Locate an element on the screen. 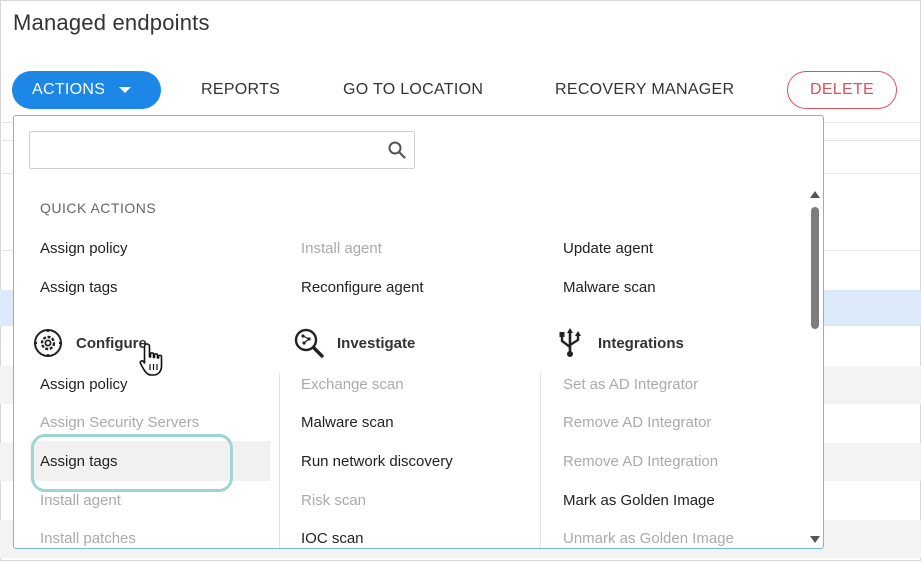  integrations-remove-ad-integration: Remove AD Integration is located at coordinates (641, 461).